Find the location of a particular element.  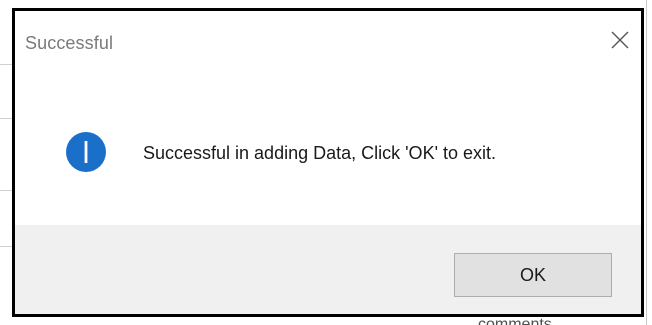

info-icon is located at coordinates (86, 152).